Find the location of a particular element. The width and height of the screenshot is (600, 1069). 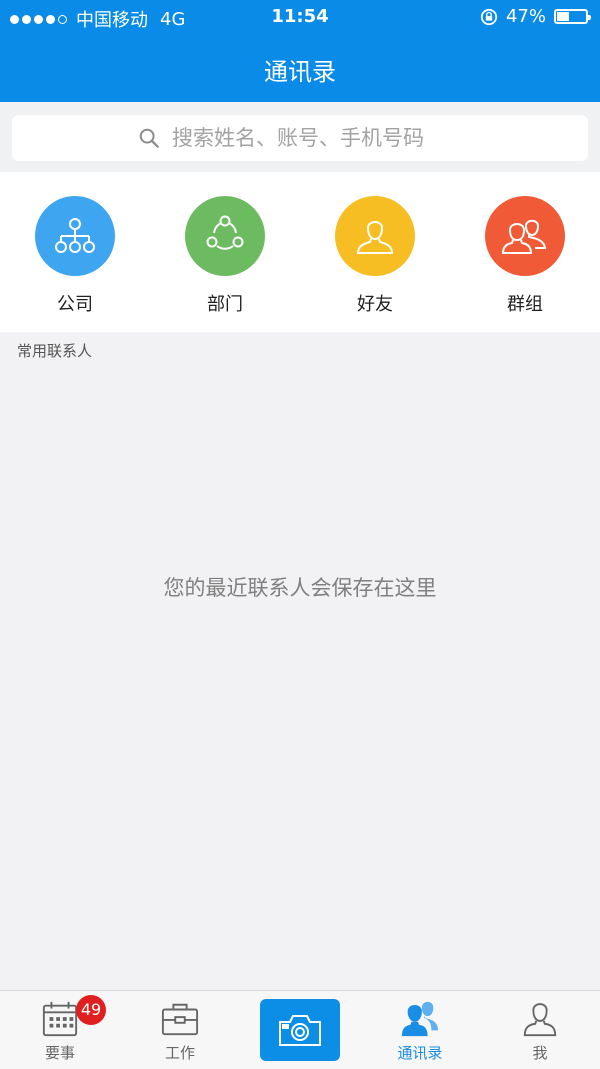

battery-percent: 47% is located at coordinates (525, 16).